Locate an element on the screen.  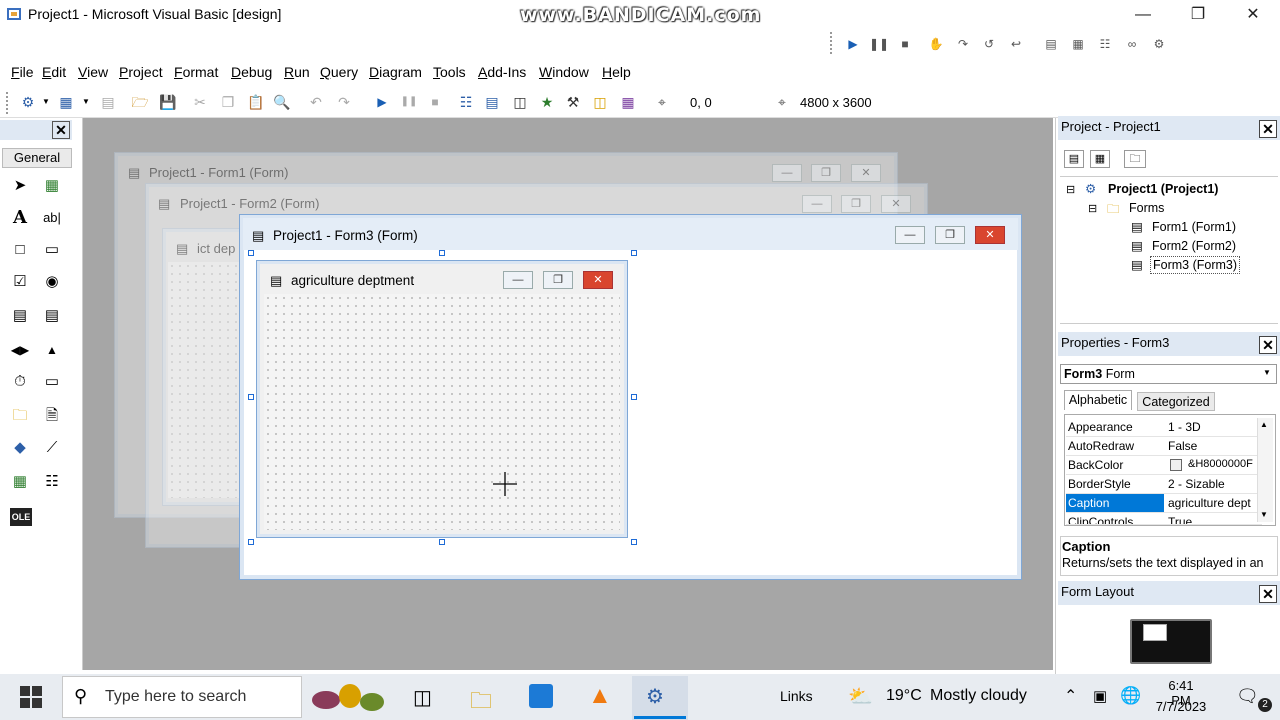
hand-icon: ✋ is located at coordinates (936, 44).